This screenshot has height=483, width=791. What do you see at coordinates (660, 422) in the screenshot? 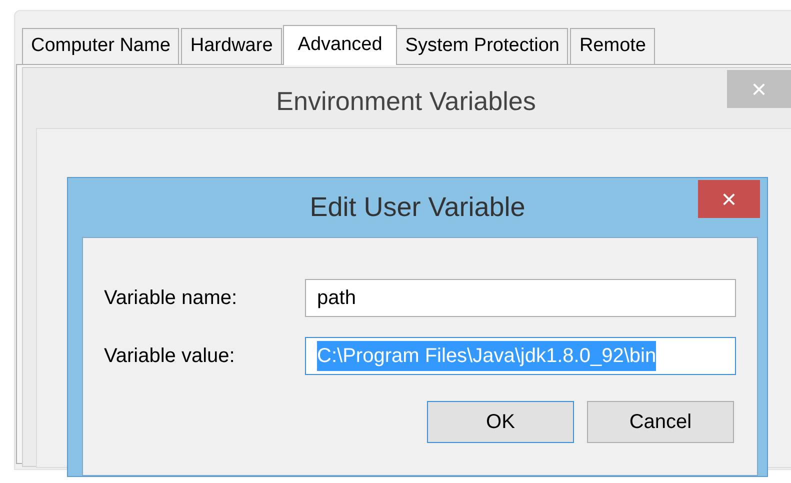
I see `dialog-button: Cancel` at bounding box center [660, 422].